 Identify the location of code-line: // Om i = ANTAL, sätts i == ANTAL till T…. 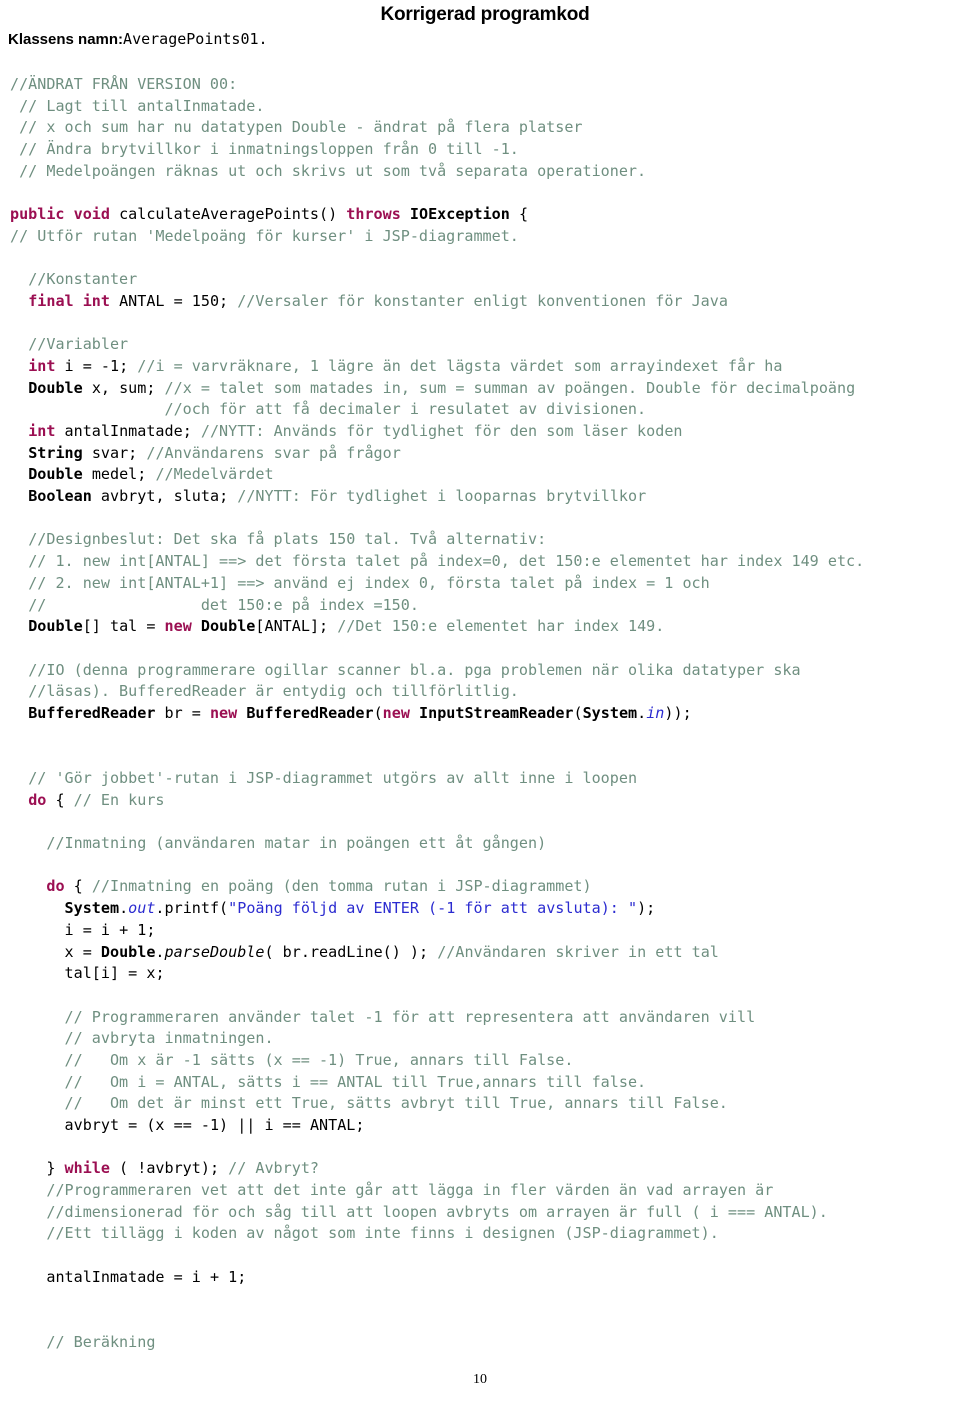
(355, 1081).